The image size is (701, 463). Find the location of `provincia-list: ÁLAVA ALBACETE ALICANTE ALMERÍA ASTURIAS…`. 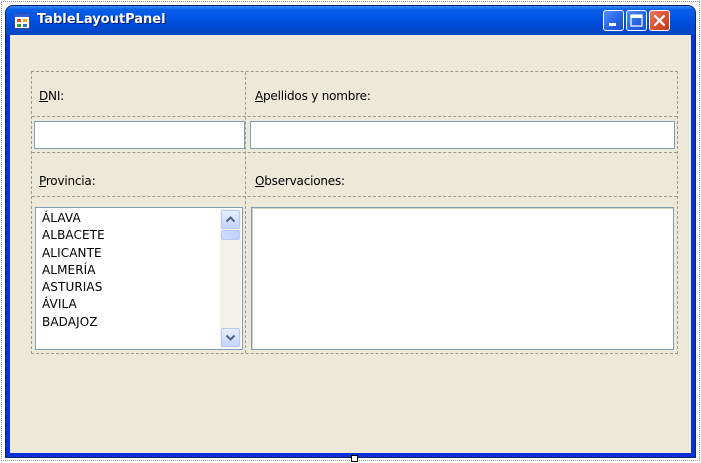

provincia-list: ÁLAVA ALBACETE ALICANTE ALMERÍA ASTURIAS… is located at coordinates (73, 270).